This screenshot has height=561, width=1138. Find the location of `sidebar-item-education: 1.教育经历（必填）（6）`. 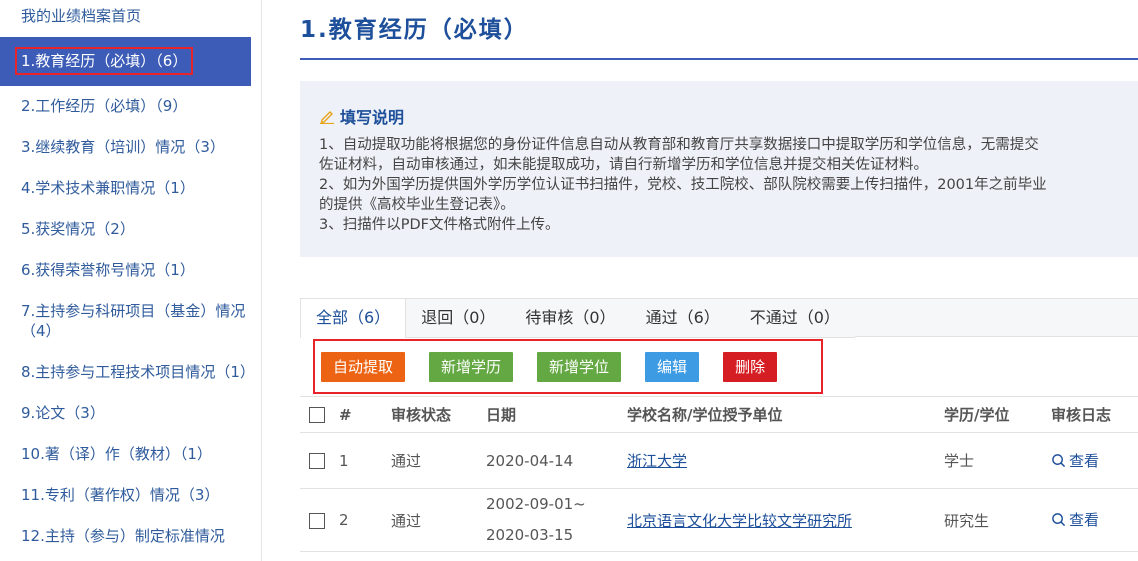

sidebar-item-education: 1.教育经历（必填）（6） is located at coordinates (125, 61).